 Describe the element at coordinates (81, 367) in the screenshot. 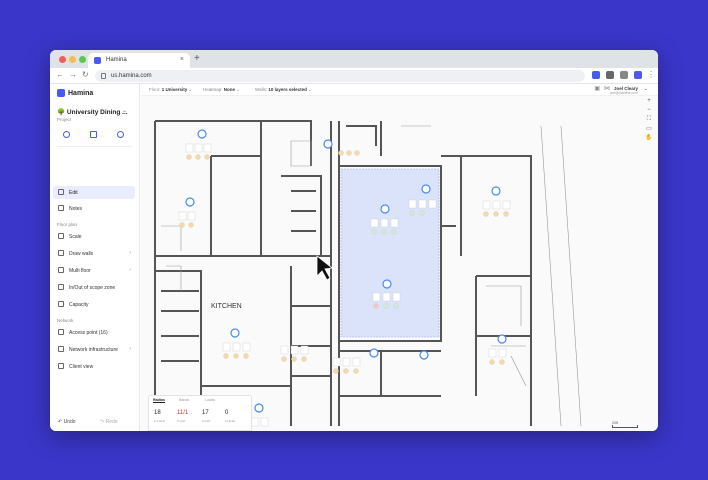

I see `sidebar-item-label: Client view` at that location.